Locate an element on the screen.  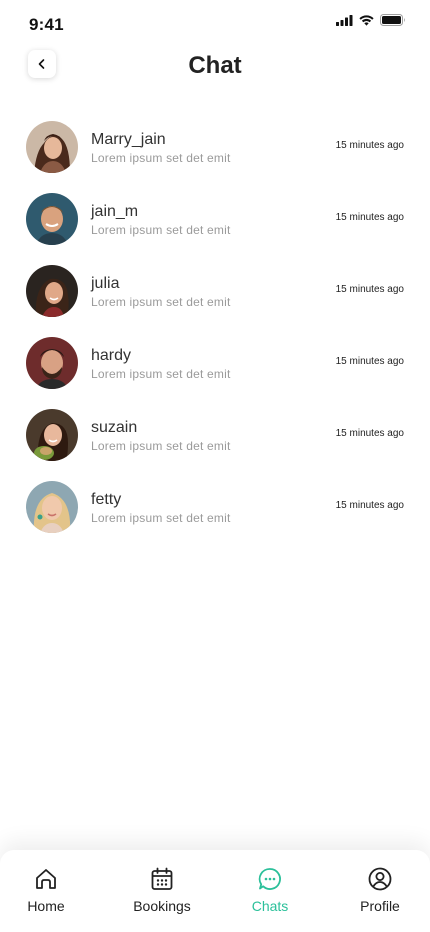
signal-icon is located at coordinates (344, 20).